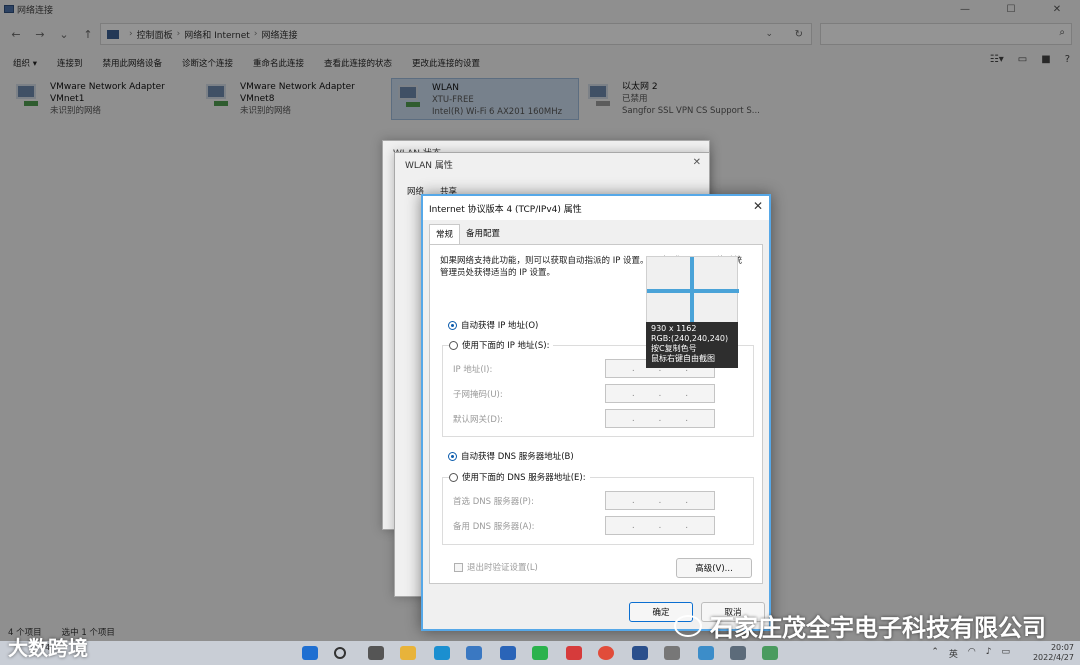 The width and height of the screenshot is (1080, 665). I want to click on start-icon, so click(310, 653).